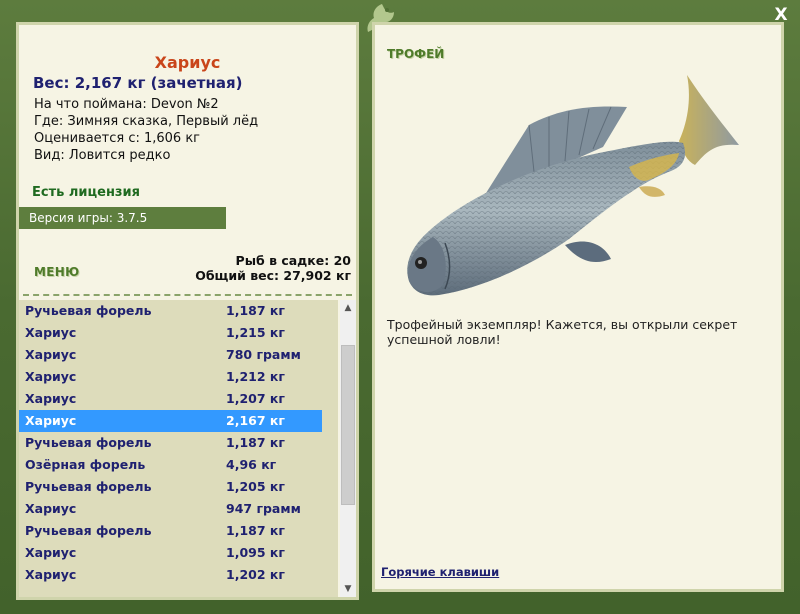  Describe the element at coordinates (255, 574) in the screenshot. I see `fish-weight: 1,202 кг` at that location.